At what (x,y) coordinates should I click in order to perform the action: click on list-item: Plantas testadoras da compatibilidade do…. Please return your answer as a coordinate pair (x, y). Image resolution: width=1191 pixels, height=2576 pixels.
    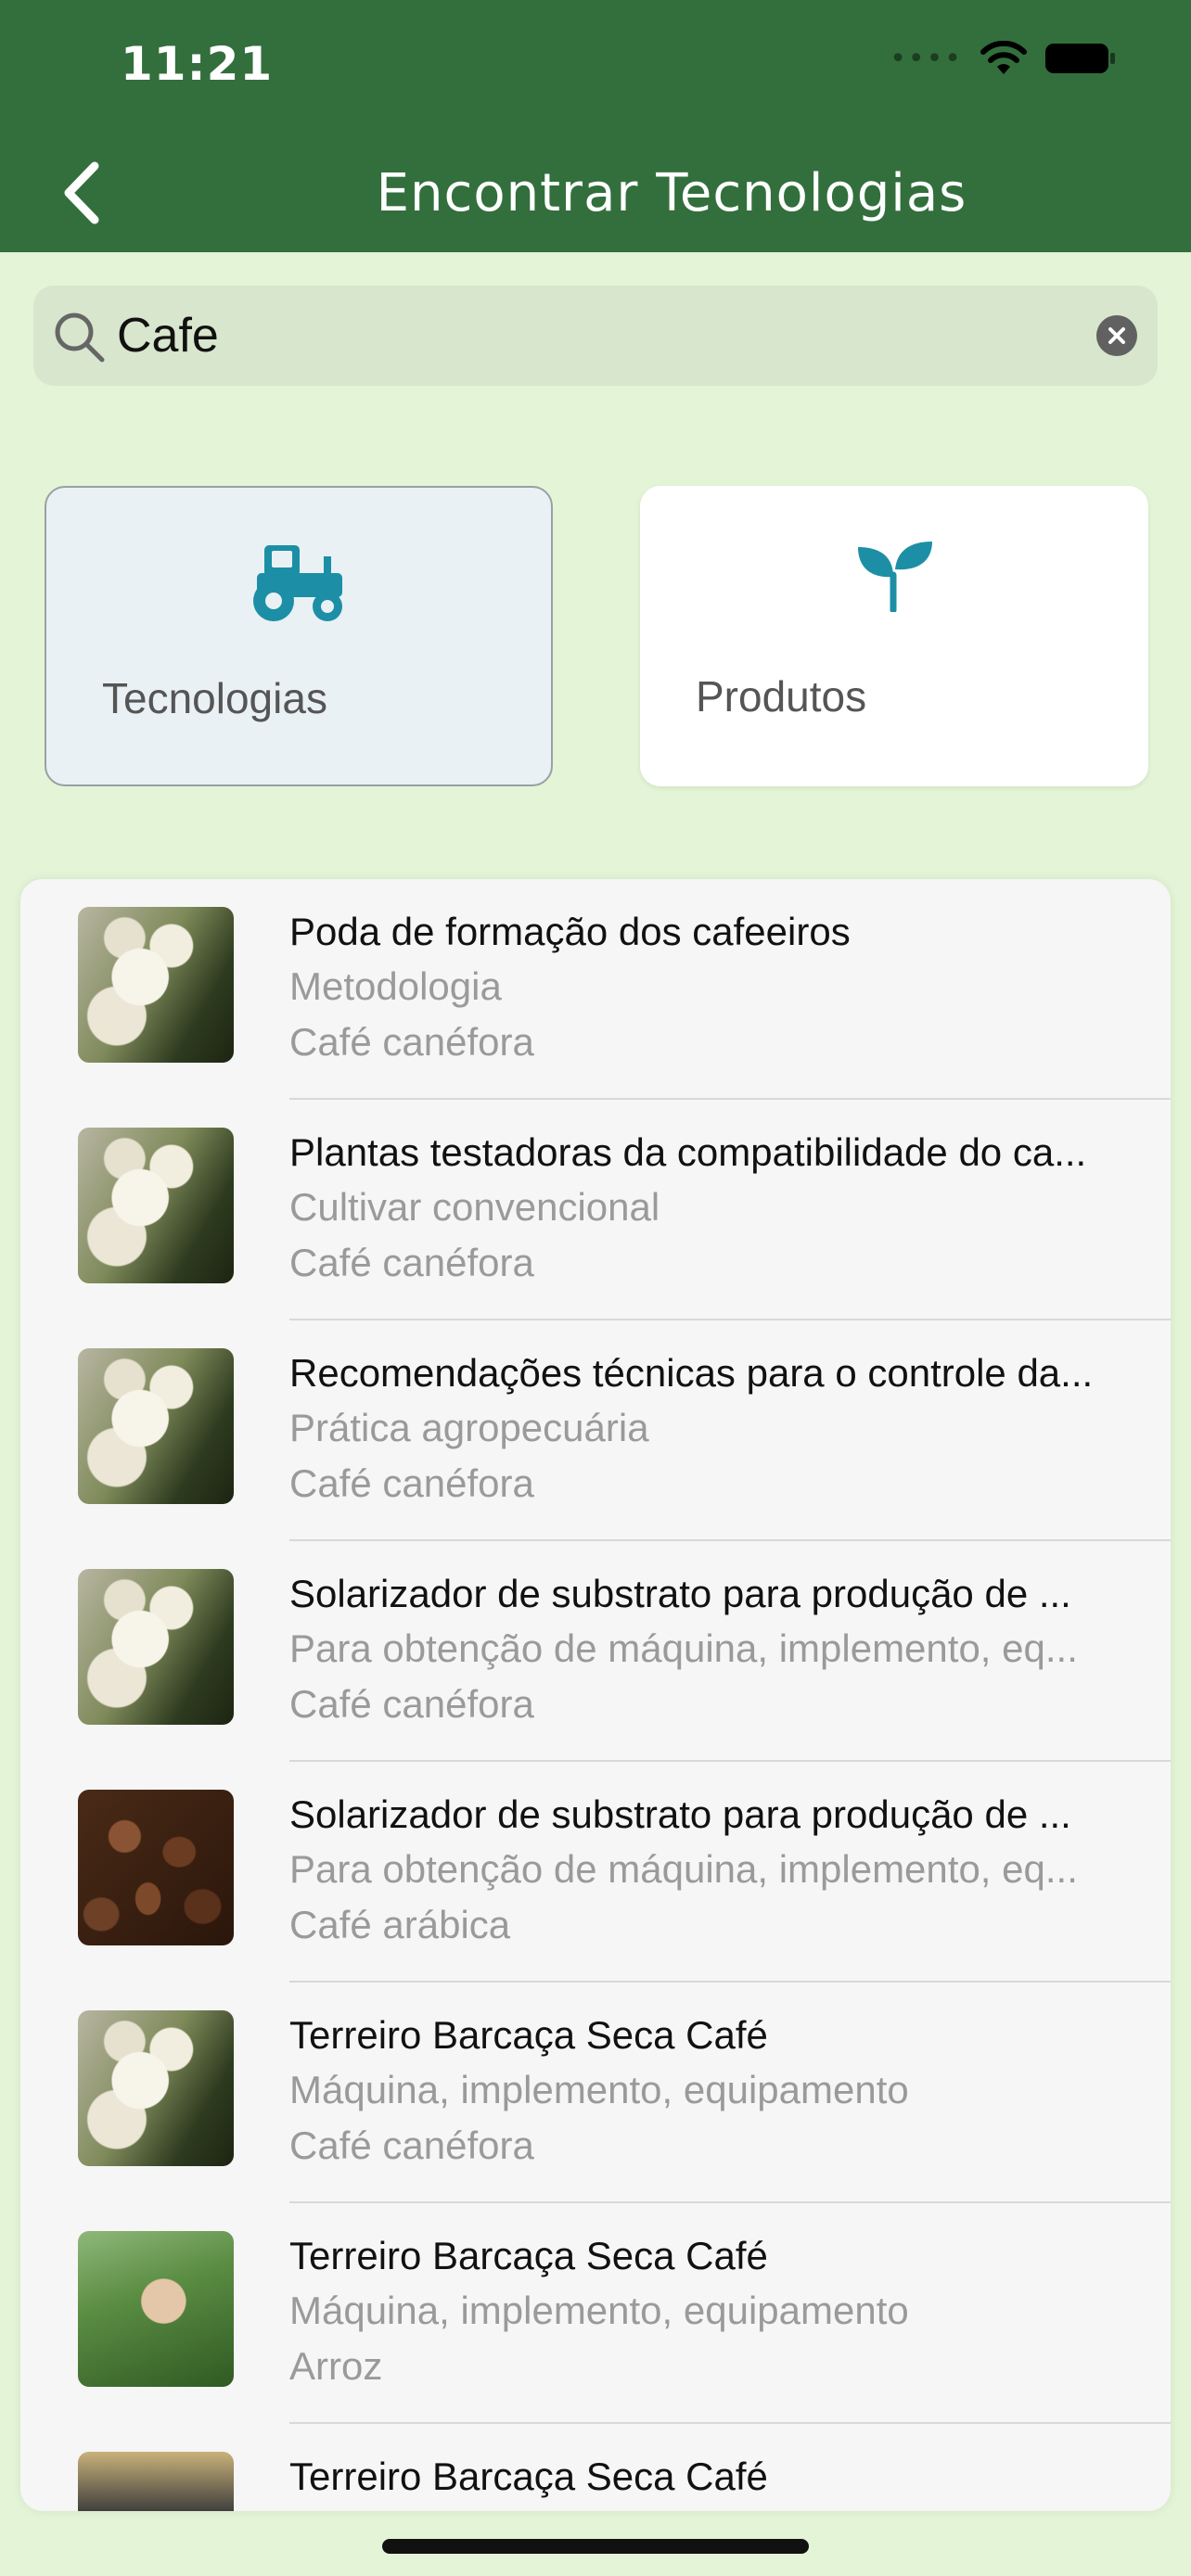
    Looking at the image, I should click on (595, 1210).